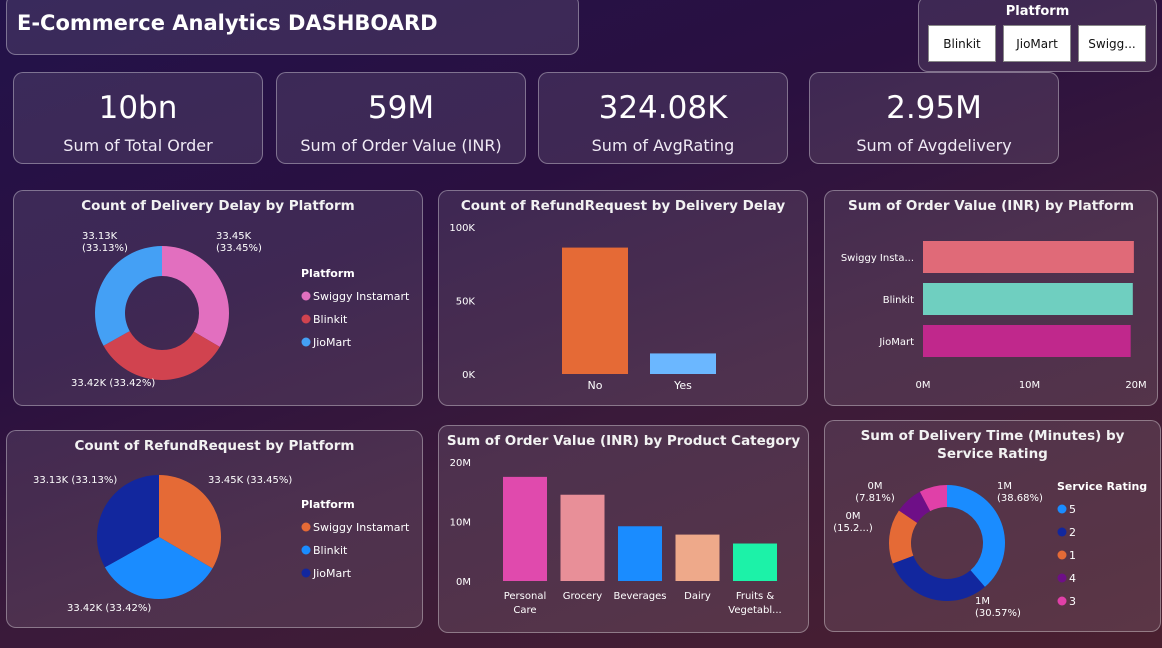  Describe the element at coordinates (595, 385) in the screenshot. I see `x-tick-label: No` at that location.